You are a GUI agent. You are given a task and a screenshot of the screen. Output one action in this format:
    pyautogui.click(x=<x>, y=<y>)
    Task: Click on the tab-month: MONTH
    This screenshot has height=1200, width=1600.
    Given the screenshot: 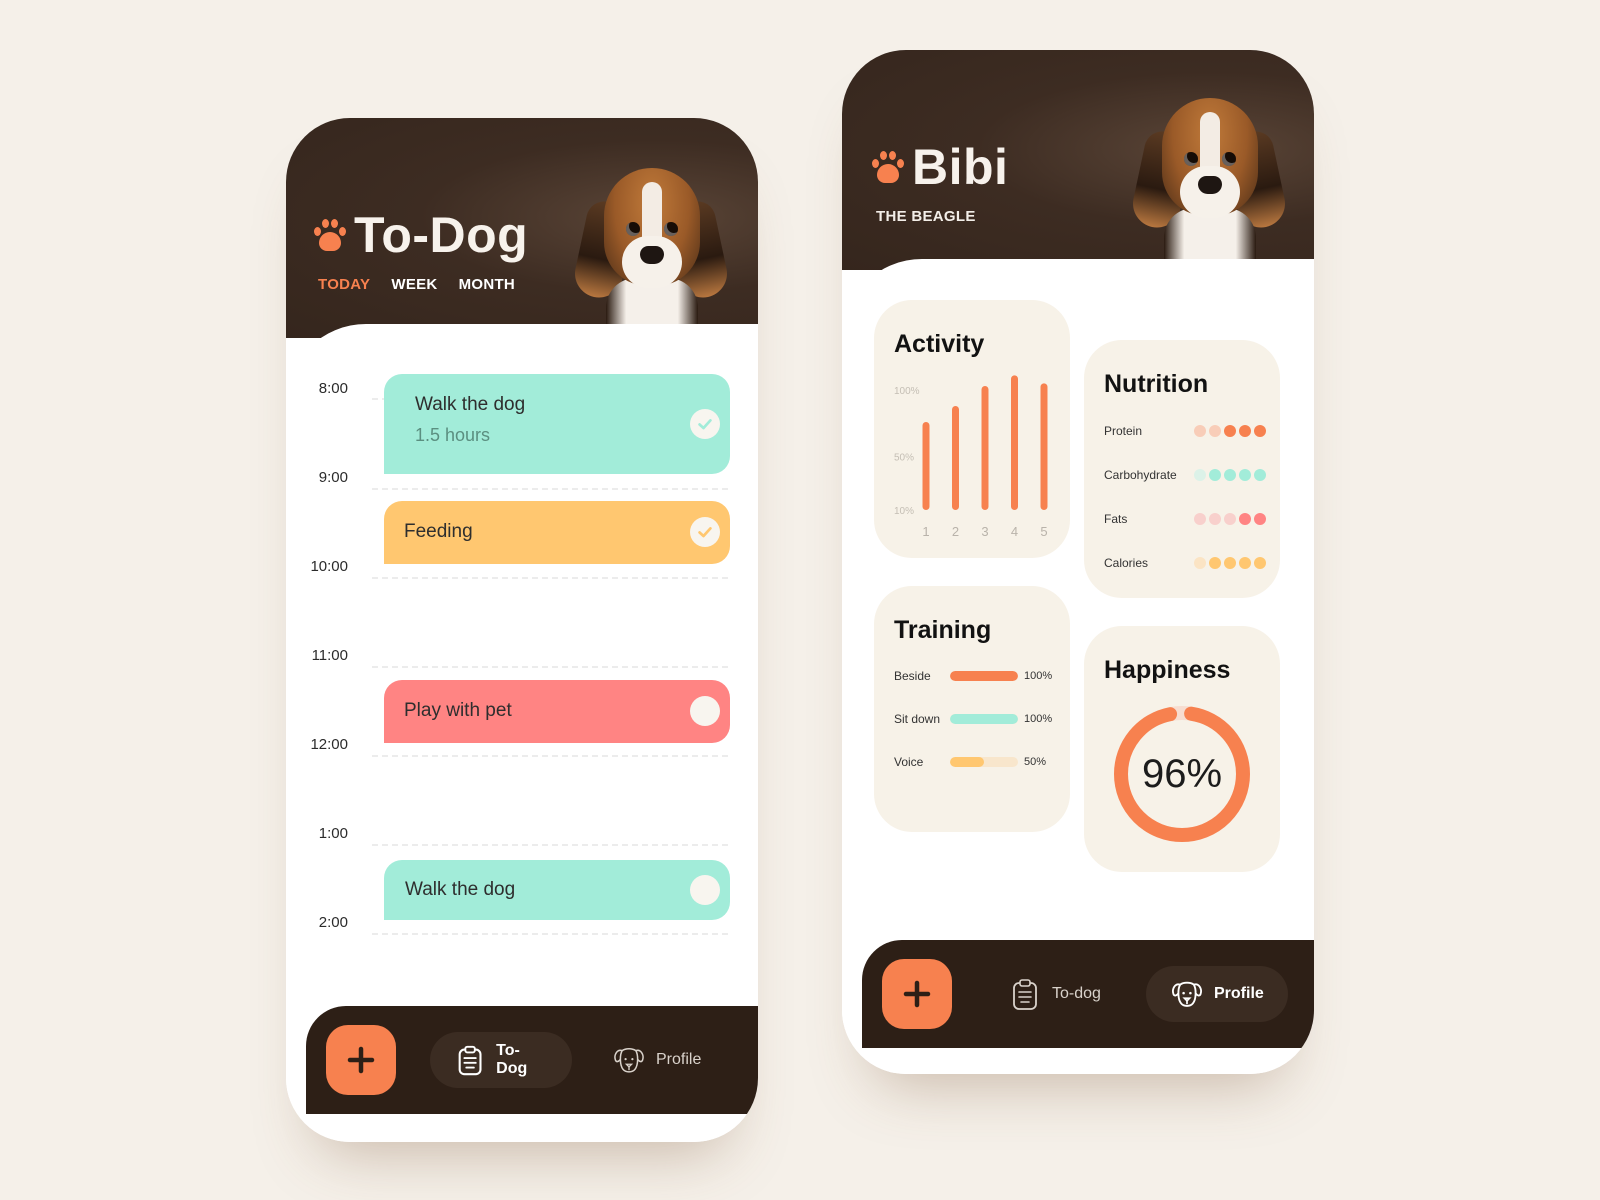 What is the action you would take?
    pyautogui.click(x=487, y=284)
    